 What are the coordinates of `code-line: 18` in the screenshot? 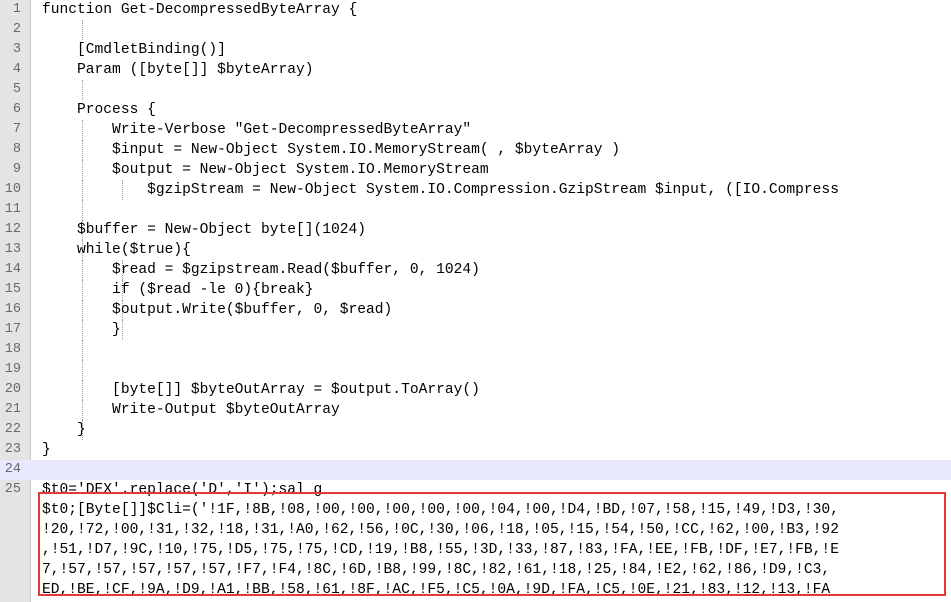 It's located at (475, 350).